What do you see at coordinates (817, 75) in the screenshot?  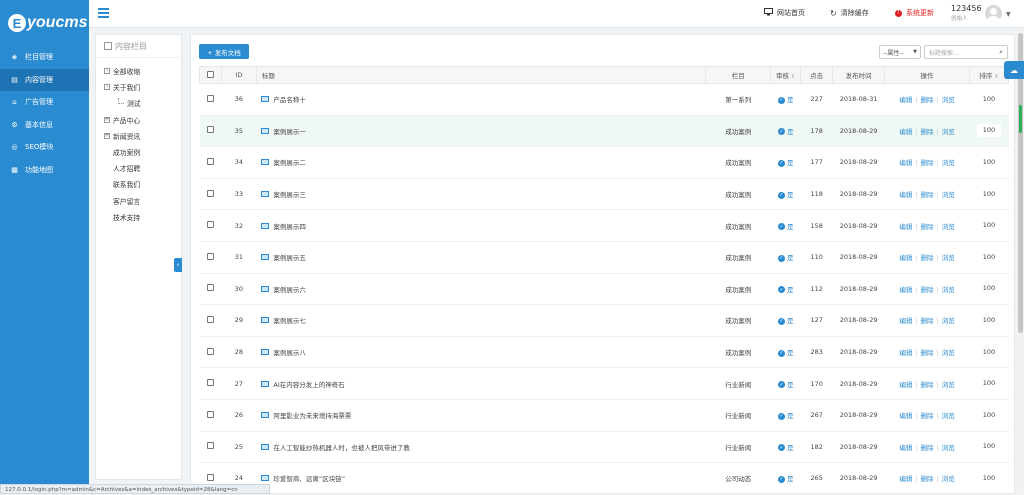 I see `col-clicks: 点击` at bounding box center [817, 75].